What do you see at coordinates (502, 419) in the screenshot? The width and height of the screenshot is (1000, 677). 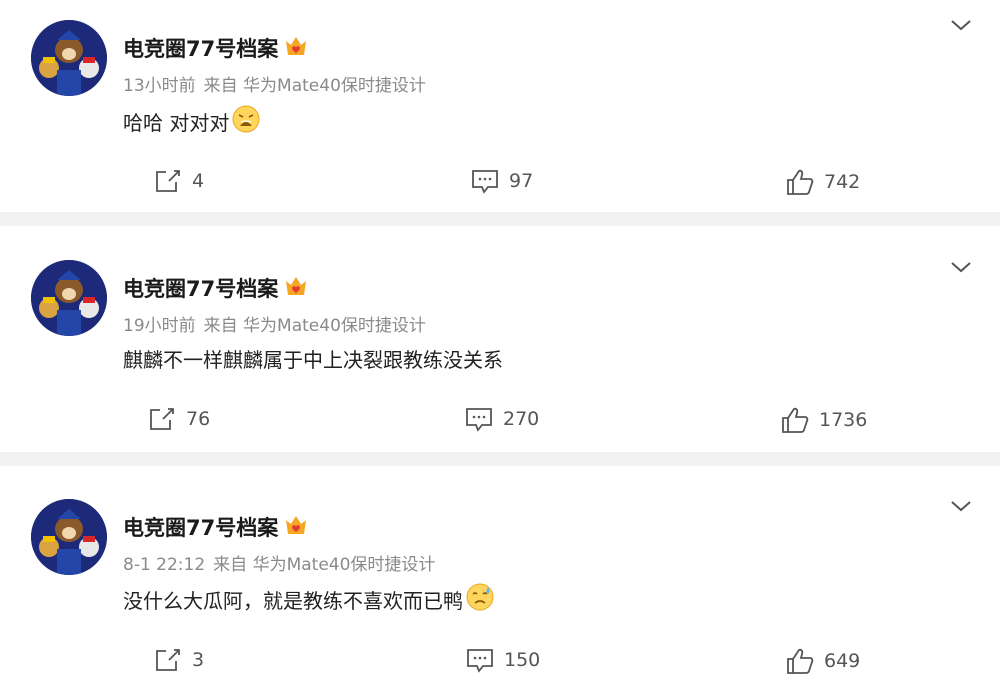 I see `comment-button: 270` at bounding box center [502, 419].